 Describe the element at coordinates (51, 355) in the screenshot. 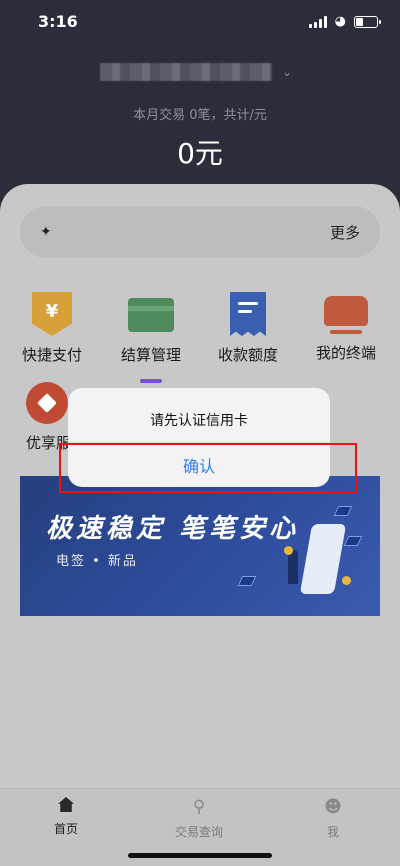

I see `tile-label: 快捷支付` at that location.